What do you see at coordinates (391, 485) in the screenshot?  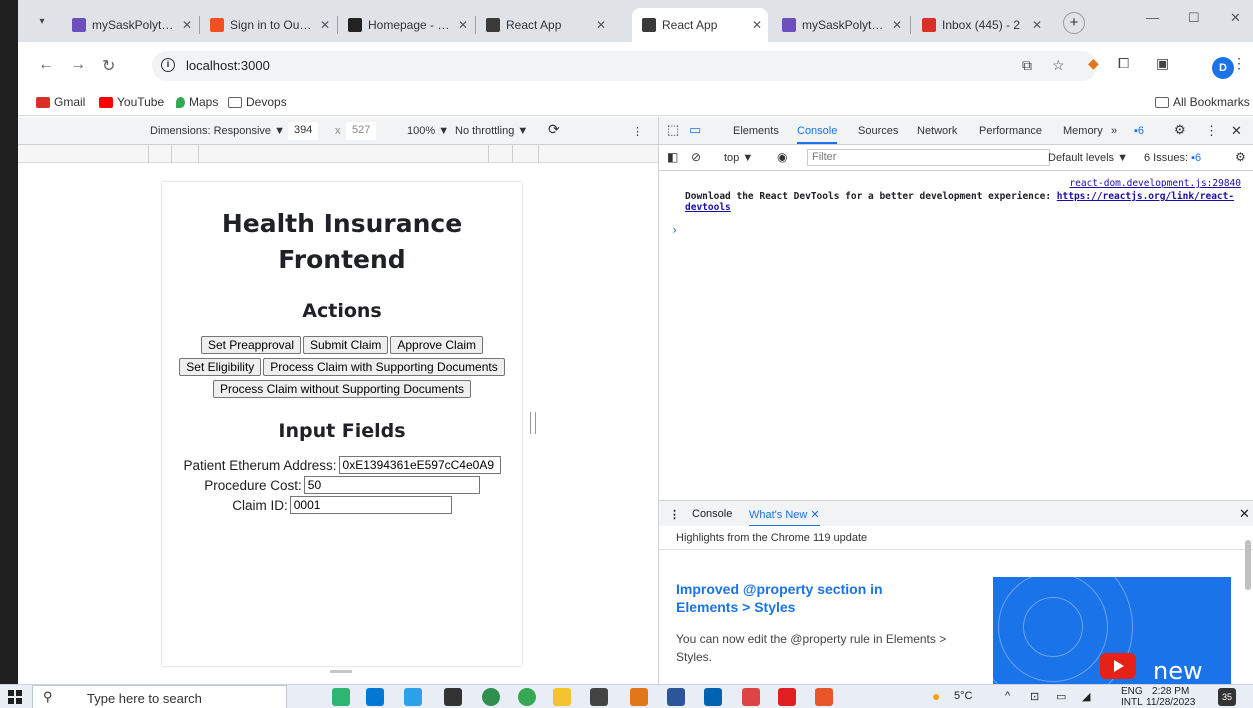 I see `procedure-cost-input` at bounding box center [391, 485].